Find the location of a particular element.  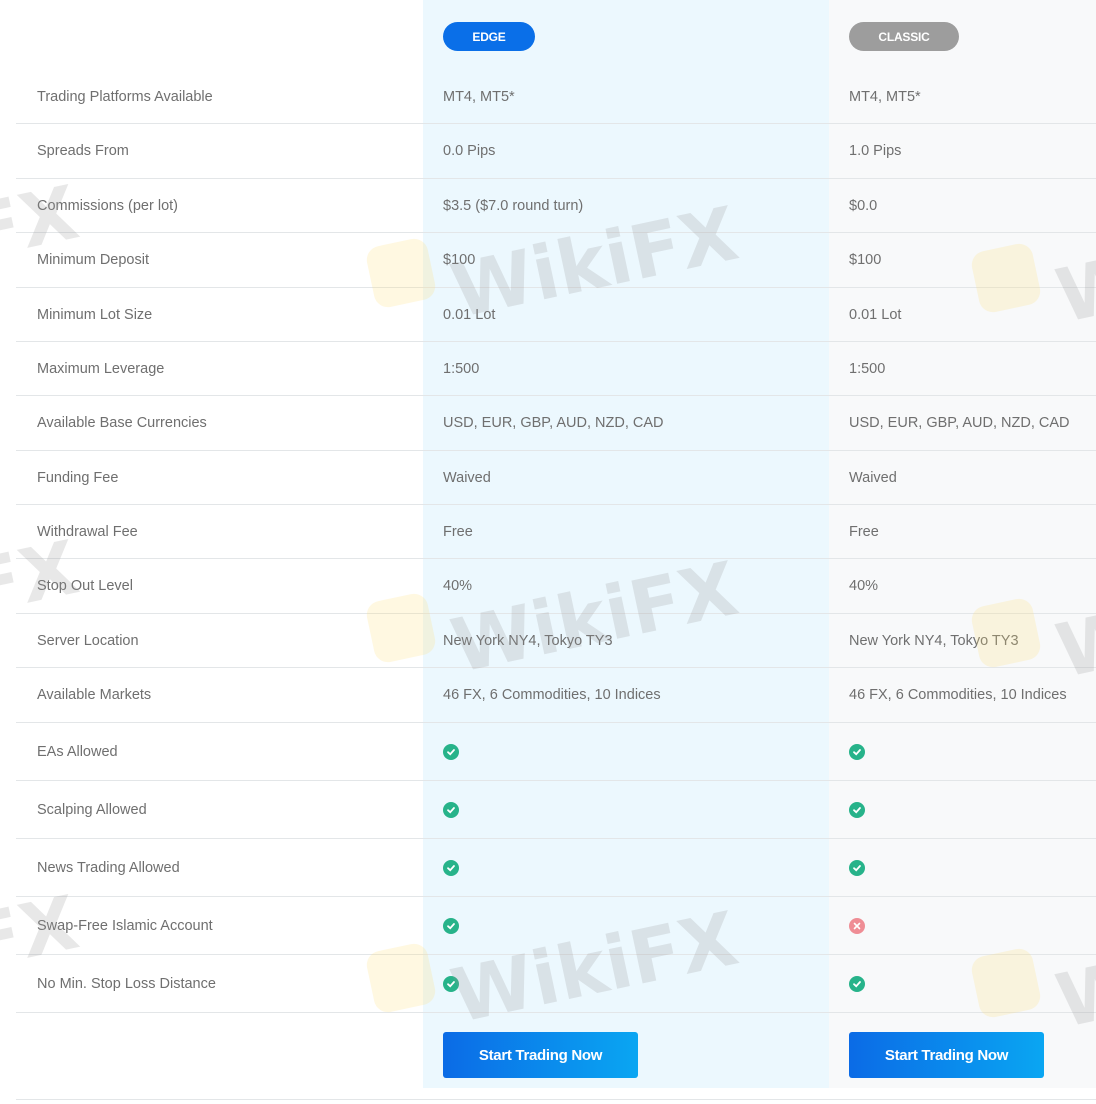

classic-cross-icon is located at coordinates (857, 925).